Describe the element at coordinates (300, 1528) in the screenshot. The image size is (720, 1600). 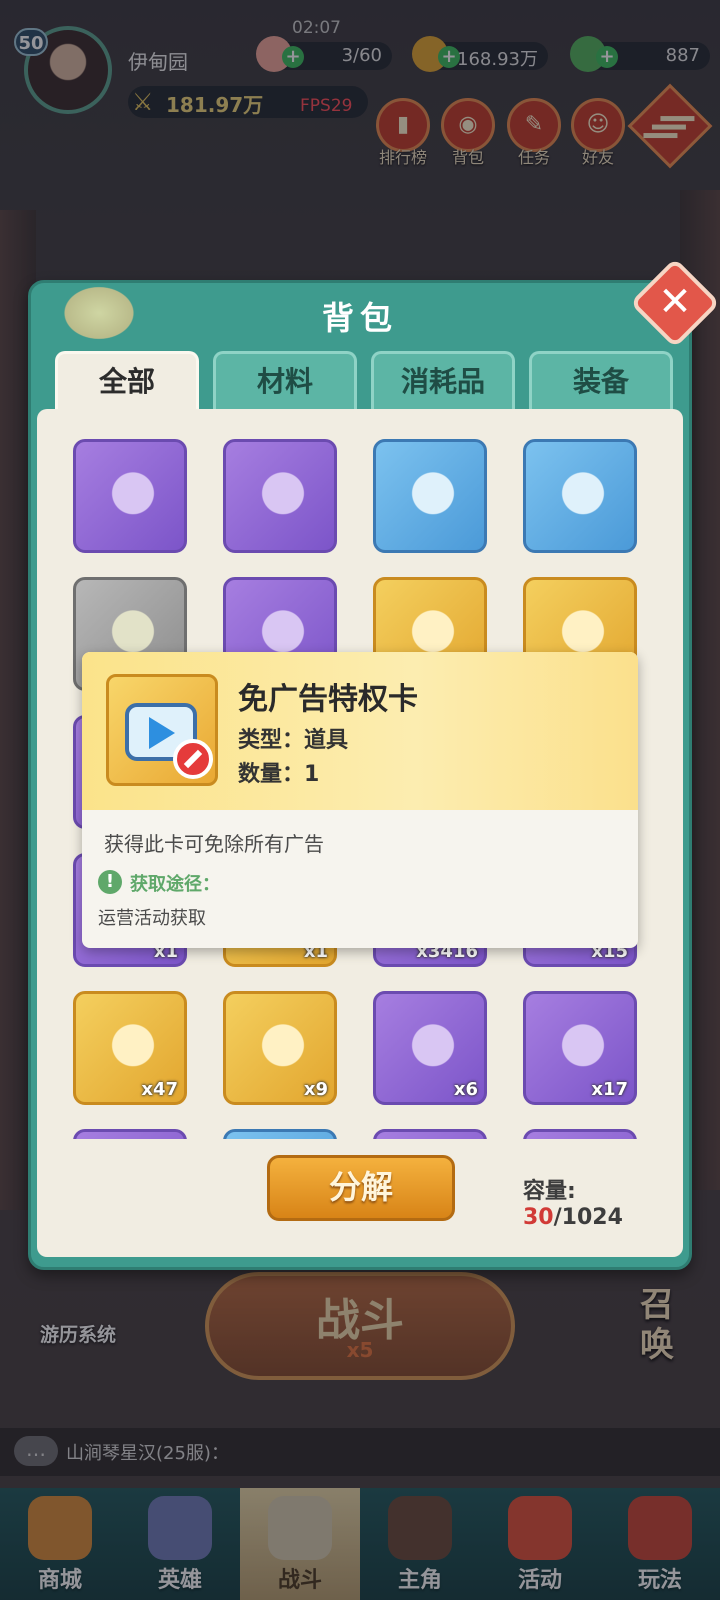
I see `battle-icon` at that location.